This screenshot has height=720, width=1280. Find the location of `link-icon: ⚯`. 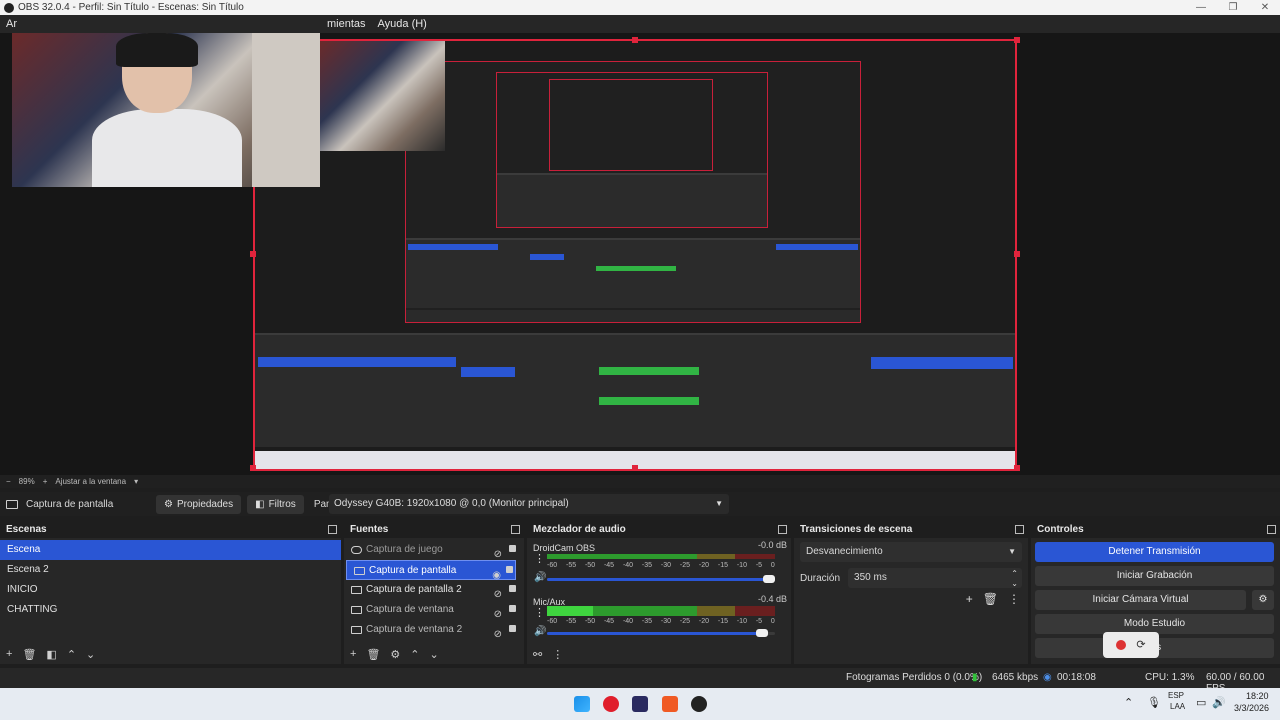

link-icon: ⚯ is located at coordinates (537, 654).